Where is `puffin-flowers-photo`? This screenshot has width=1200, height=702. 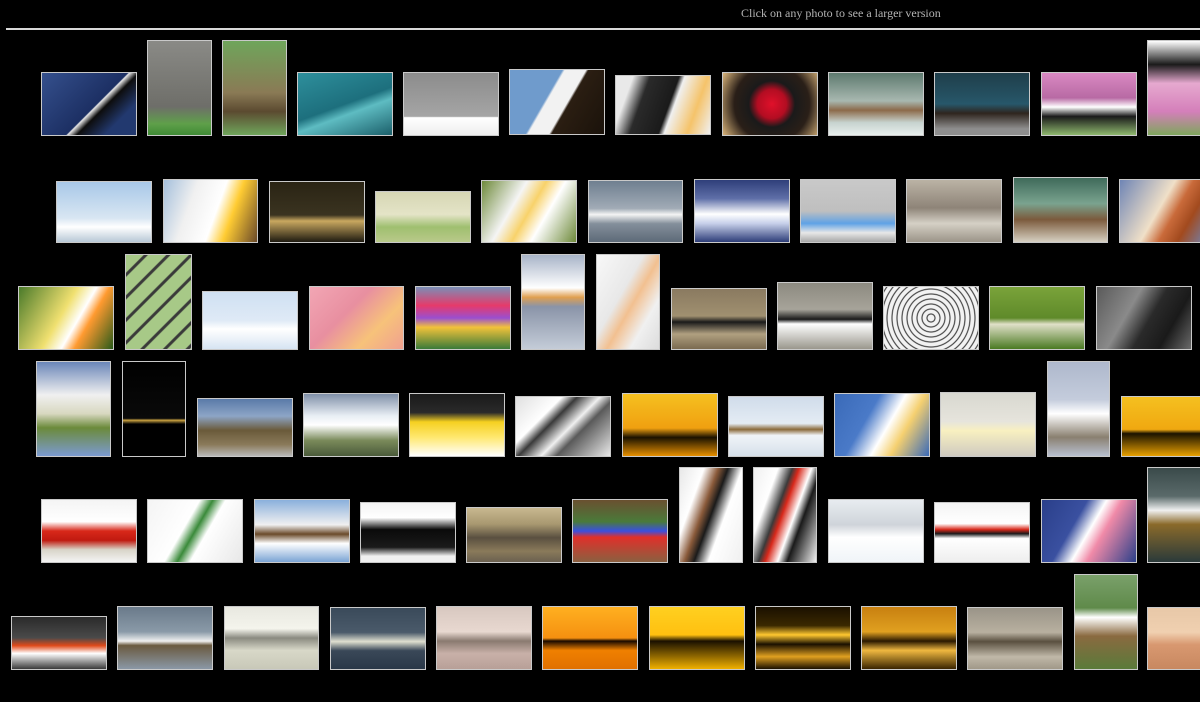 puffin-flowers-photo is located at coordinates (1173, 88).